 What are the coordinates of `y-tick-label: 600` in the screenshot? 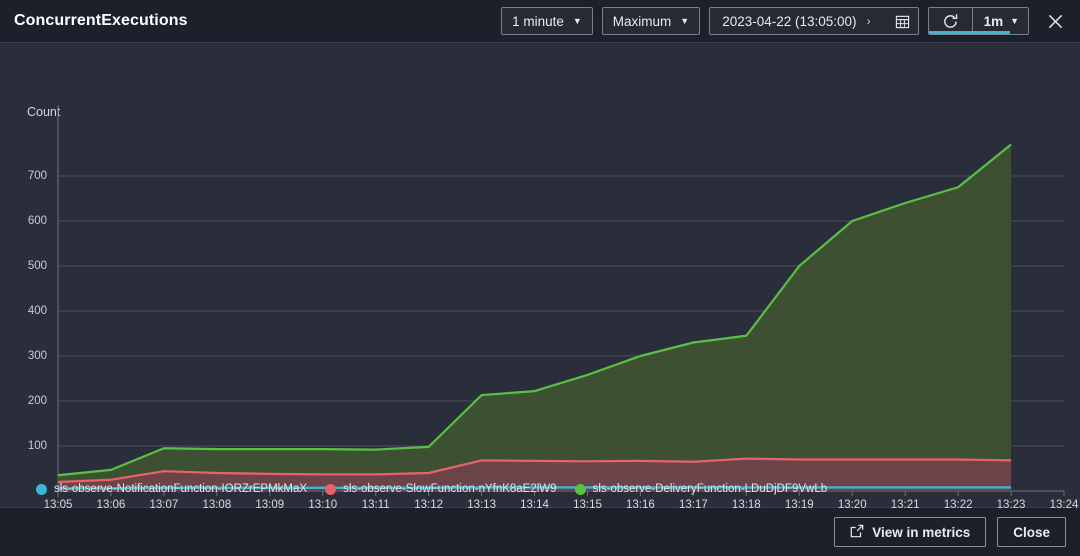 It's located at (37, 221).